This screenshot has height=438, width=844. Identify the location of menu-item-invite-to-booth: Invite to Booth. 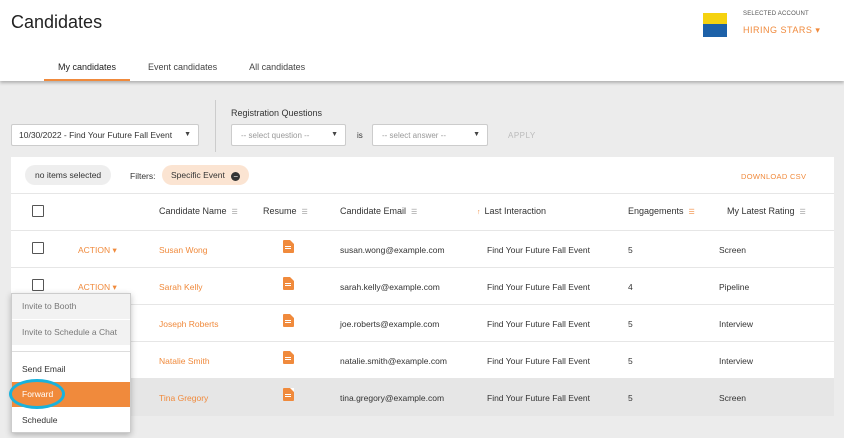
(71, 306).